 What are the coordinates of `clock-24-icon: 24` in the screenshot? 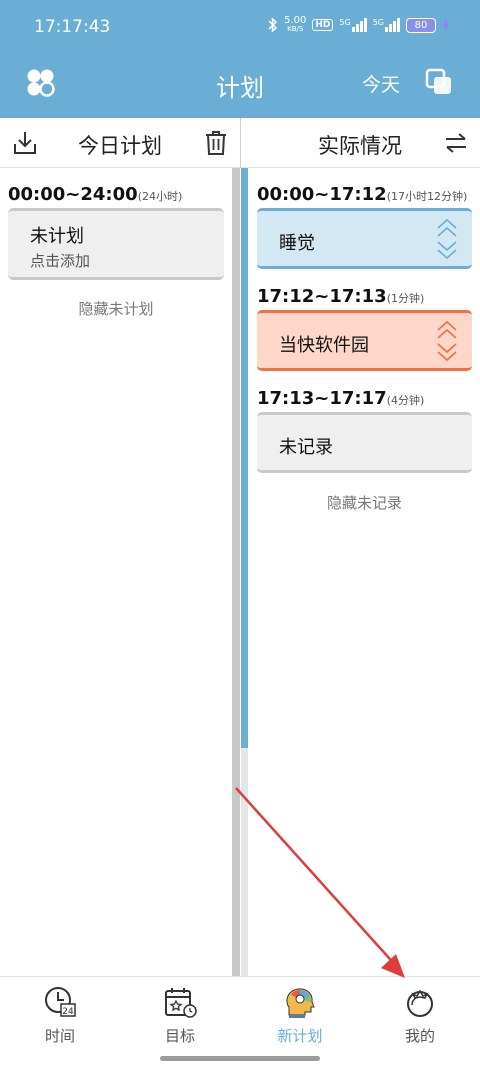 It's located at (60, 1002).